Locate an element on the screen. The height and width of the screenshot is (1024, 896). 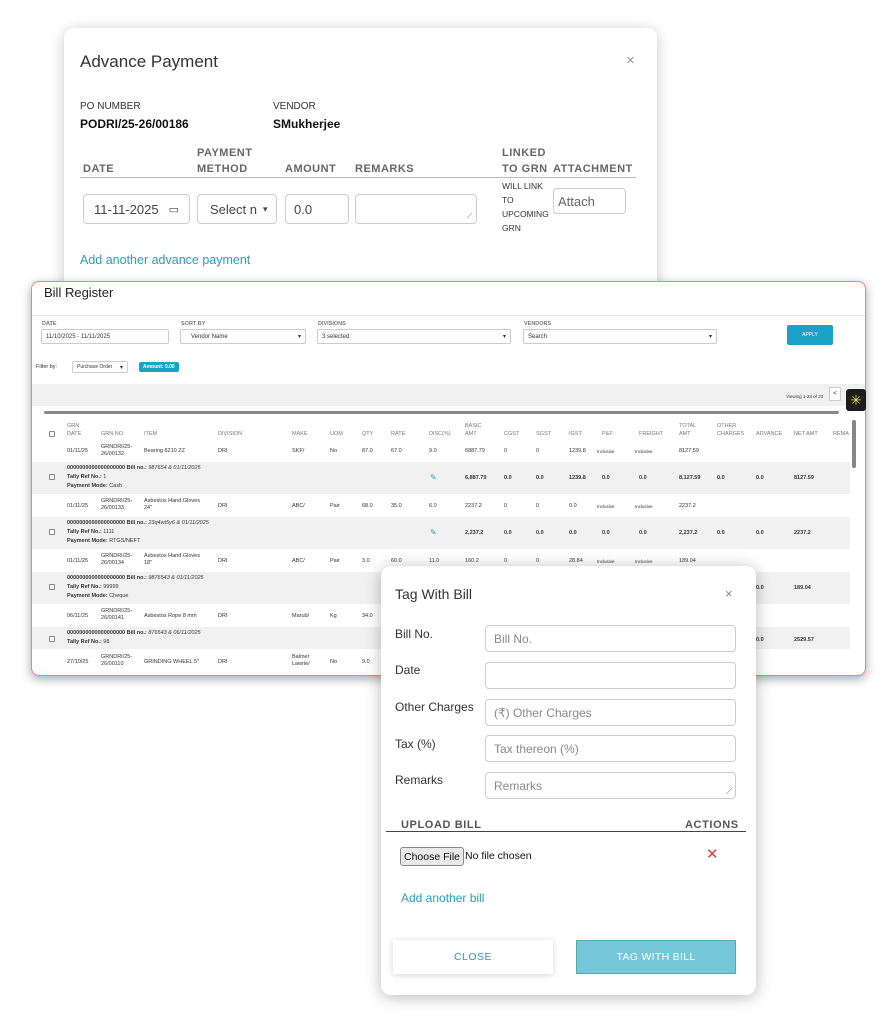
mode-value: RTGS/NEFT is located at coordinates (125, 541).